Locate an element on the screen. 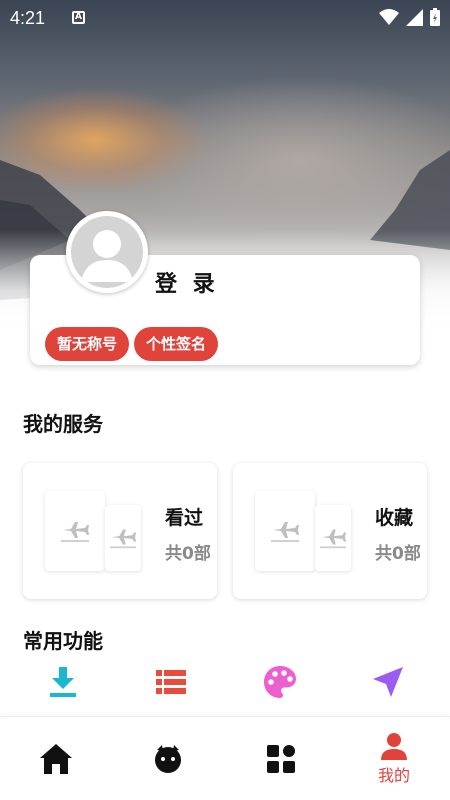 The width and height of the screenshot is (450, 800). palette-icon is located at coordinates (280, 682).